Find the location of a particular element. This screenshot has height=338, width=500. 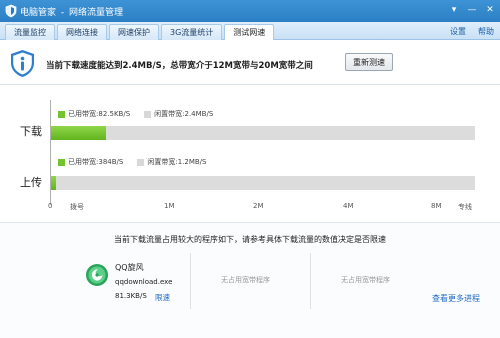

tab-network-connections: 网络连接 is located at coordinates (82, 32).